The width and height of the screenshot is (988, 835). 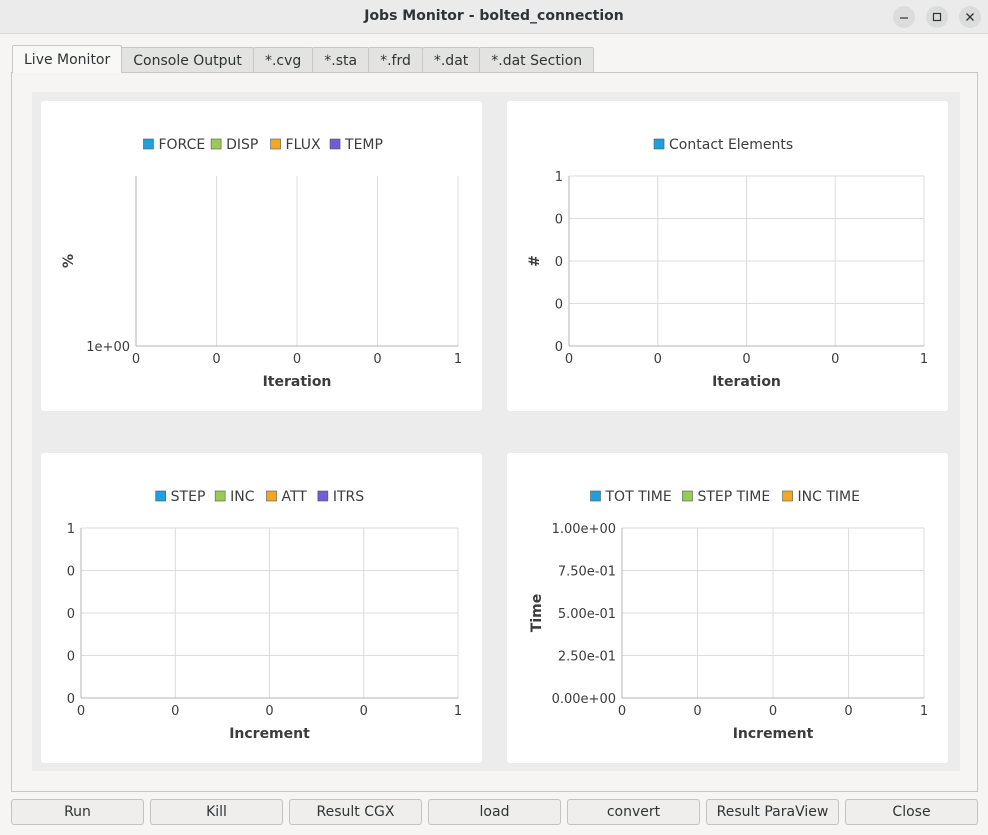 What do you see at coordinates (295, 497) in the screenshot?
I see `legend-label: ATT` at bounding box center [295, 497].